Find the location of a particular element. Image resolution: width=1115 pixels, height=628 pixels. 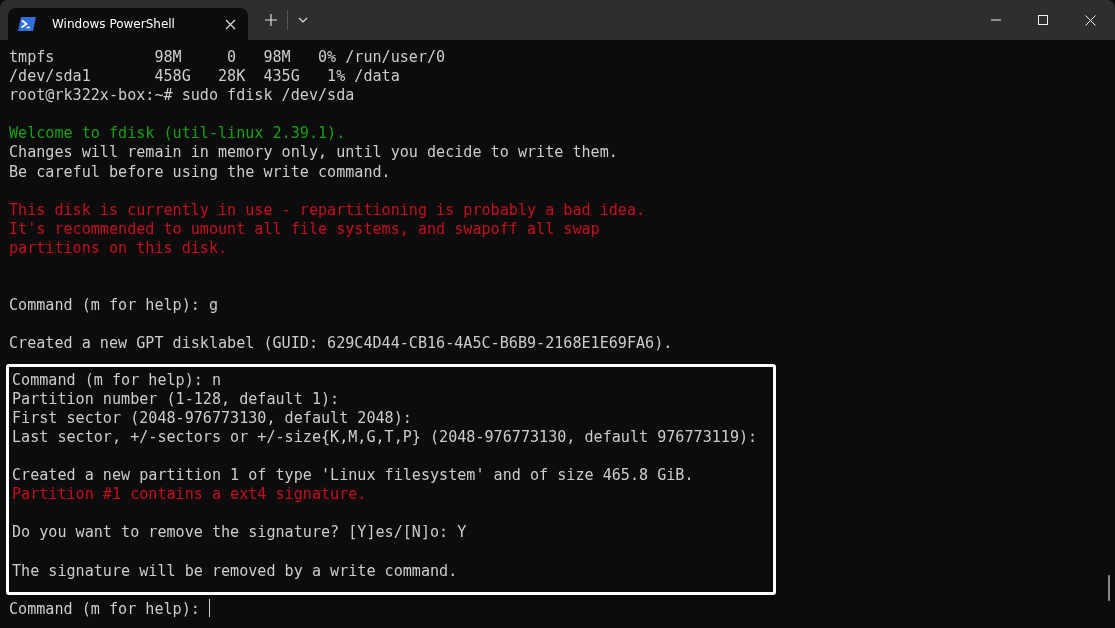

terminal-line: Be careful before using the write command. is located at coordinates (200, 171).